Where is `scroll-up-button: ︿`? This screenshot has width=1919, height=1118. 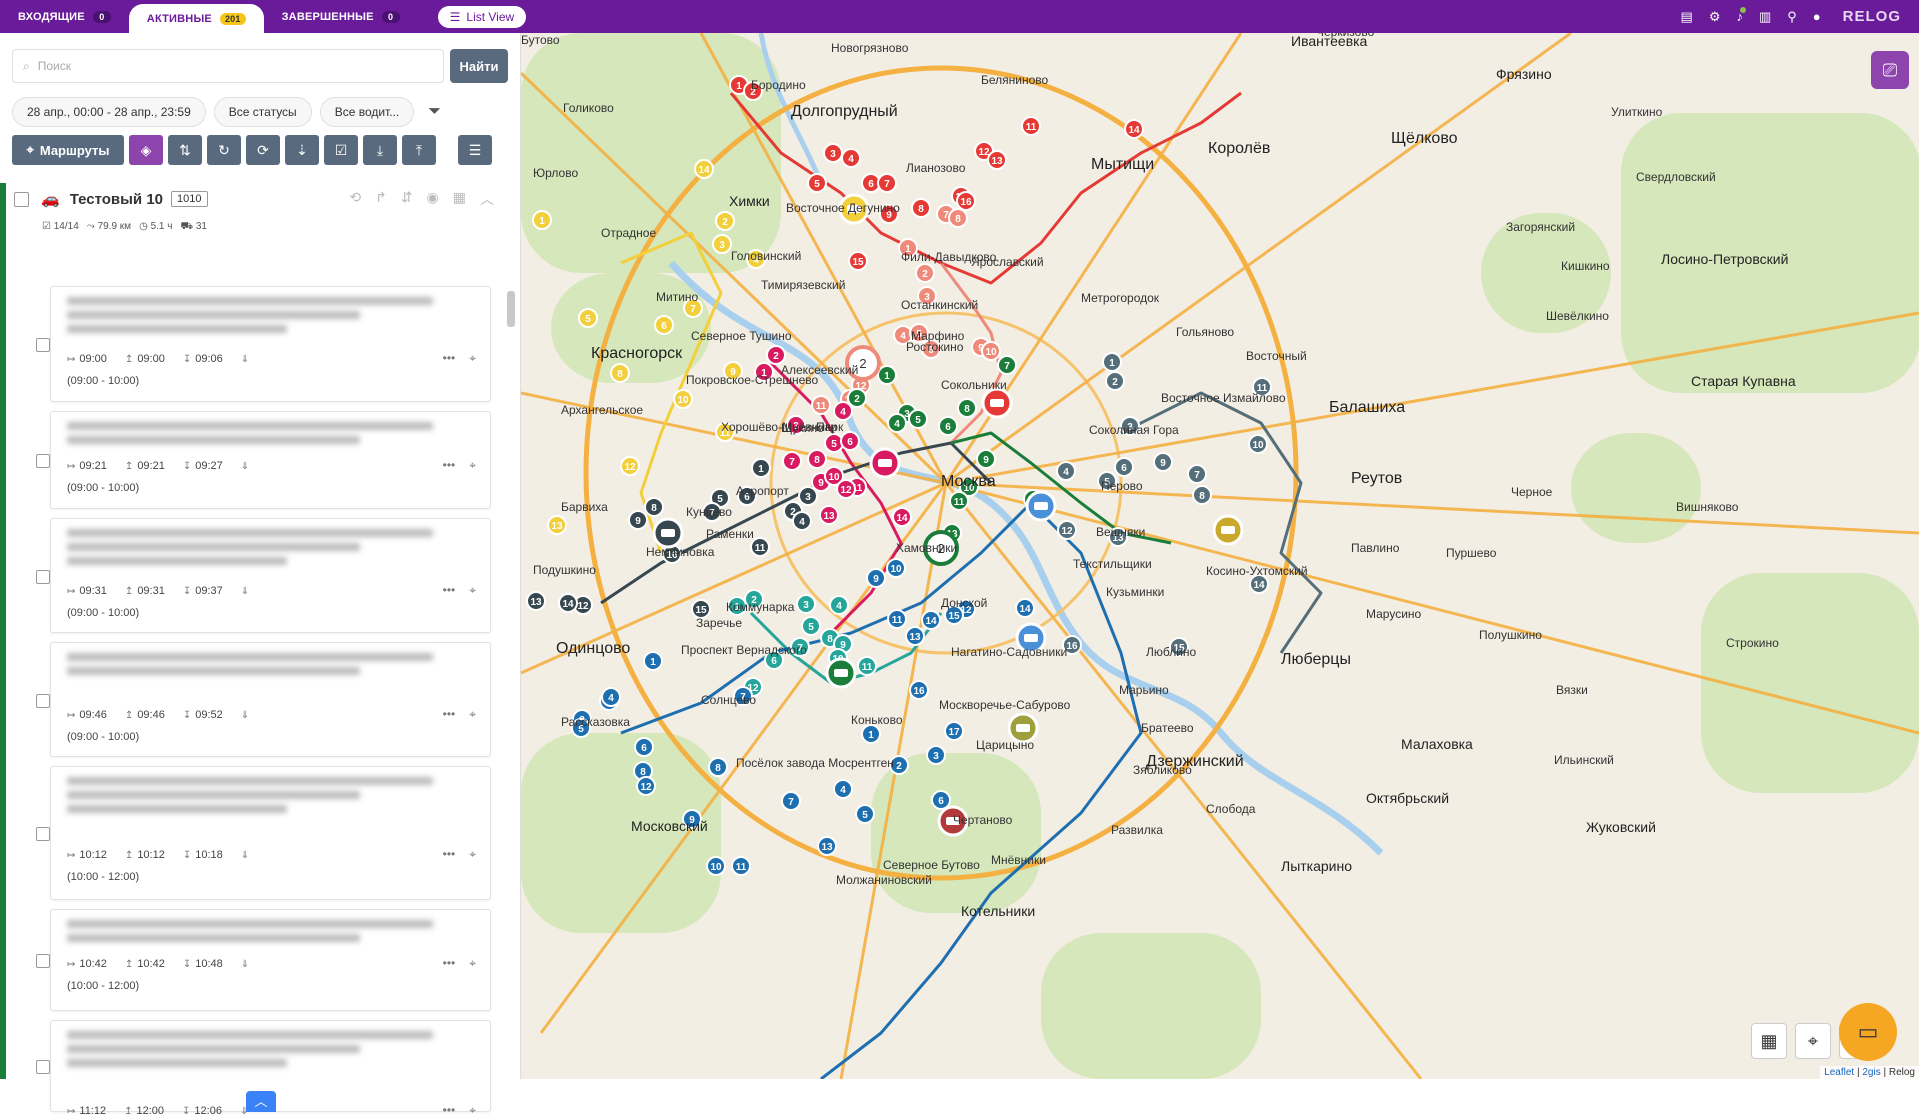 scroll-up-button: ︿ is located at coordinates (261, 1101).